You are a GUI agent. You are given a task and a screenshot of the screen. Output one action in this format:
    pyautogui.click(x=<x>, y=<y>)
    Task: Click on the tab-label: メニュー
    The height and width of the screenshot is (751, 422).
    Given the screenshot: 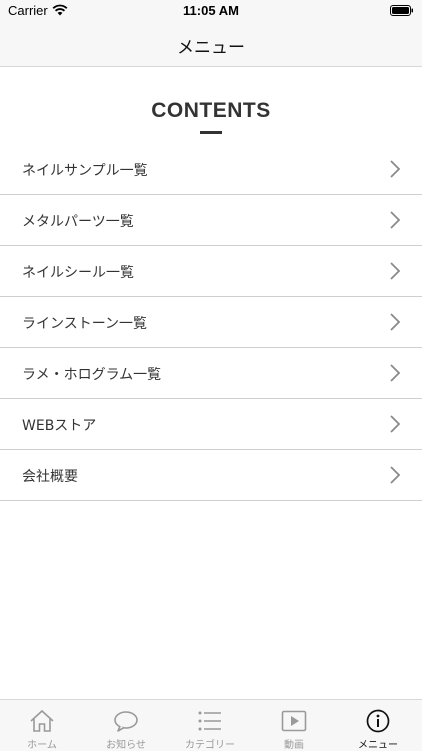 What is the action you would take?
    pyautogui.click(x=378, y=745)
    